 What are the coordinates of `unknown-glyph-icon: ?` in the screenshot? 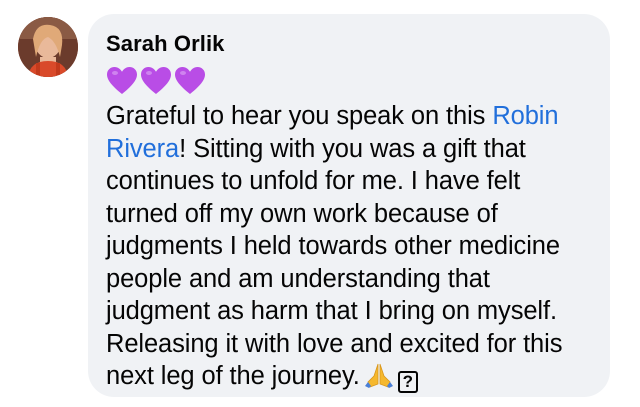 It's located at (407, 382).